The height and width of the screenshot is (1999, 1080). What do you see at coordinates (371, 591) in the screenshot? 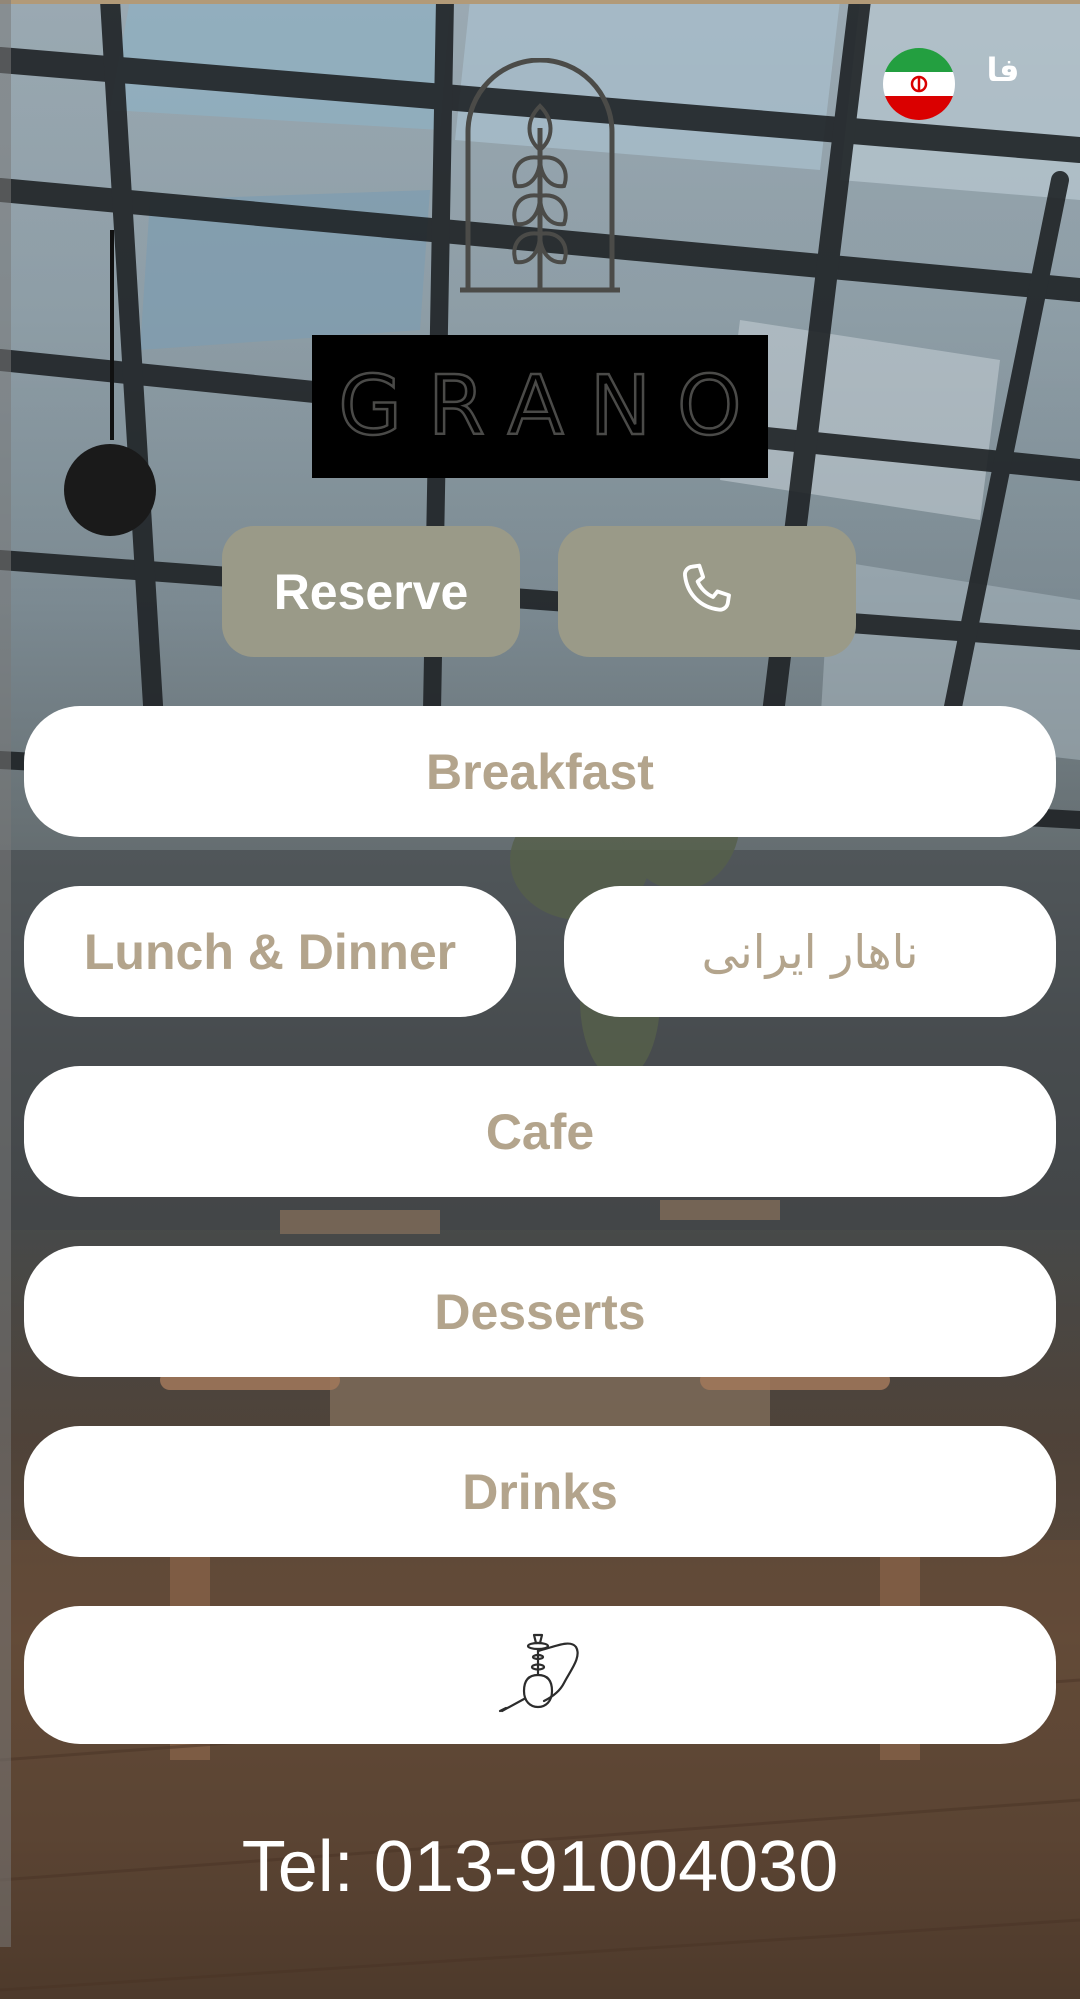
I see `reserve-button: Reserve` at bounding box center [371, 591].